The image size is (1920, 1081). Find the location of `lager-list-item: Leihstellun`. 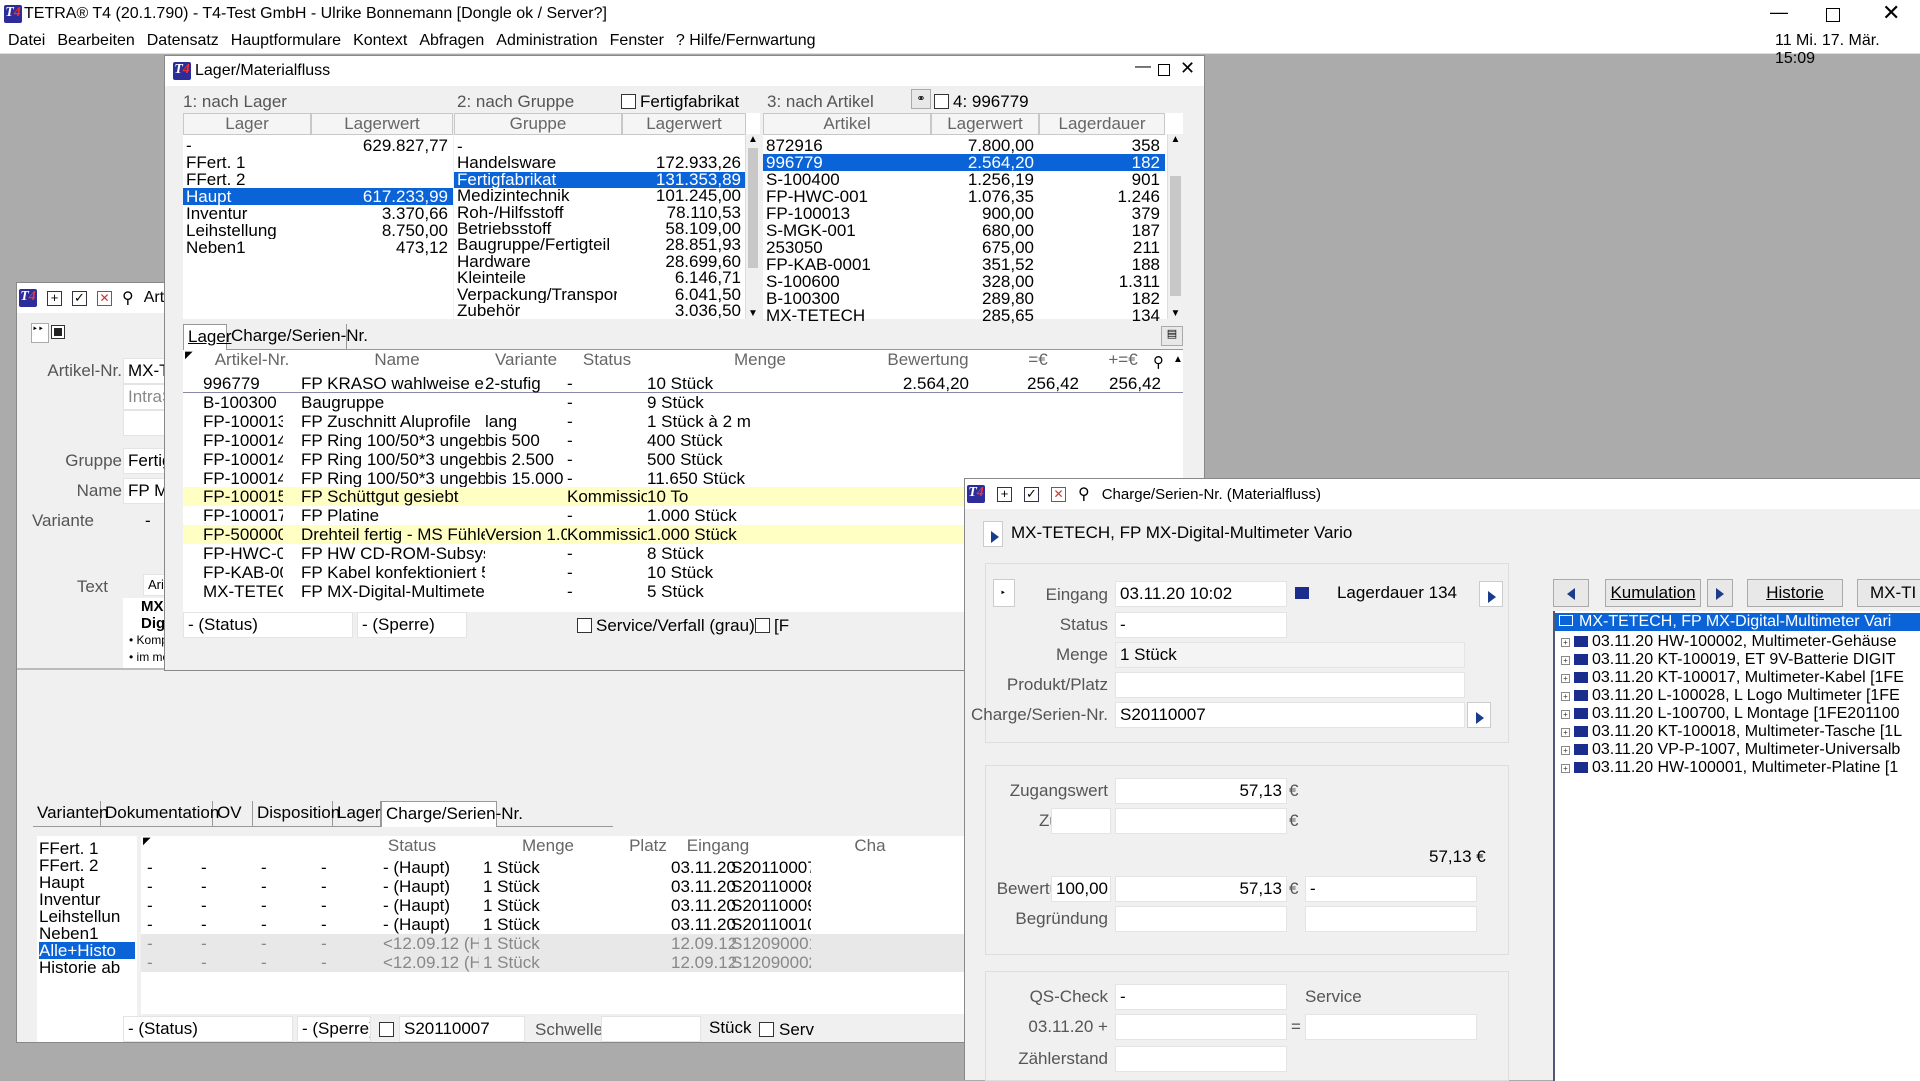

lager-list-item: Leihstellun is located at coordinates (87, 916).